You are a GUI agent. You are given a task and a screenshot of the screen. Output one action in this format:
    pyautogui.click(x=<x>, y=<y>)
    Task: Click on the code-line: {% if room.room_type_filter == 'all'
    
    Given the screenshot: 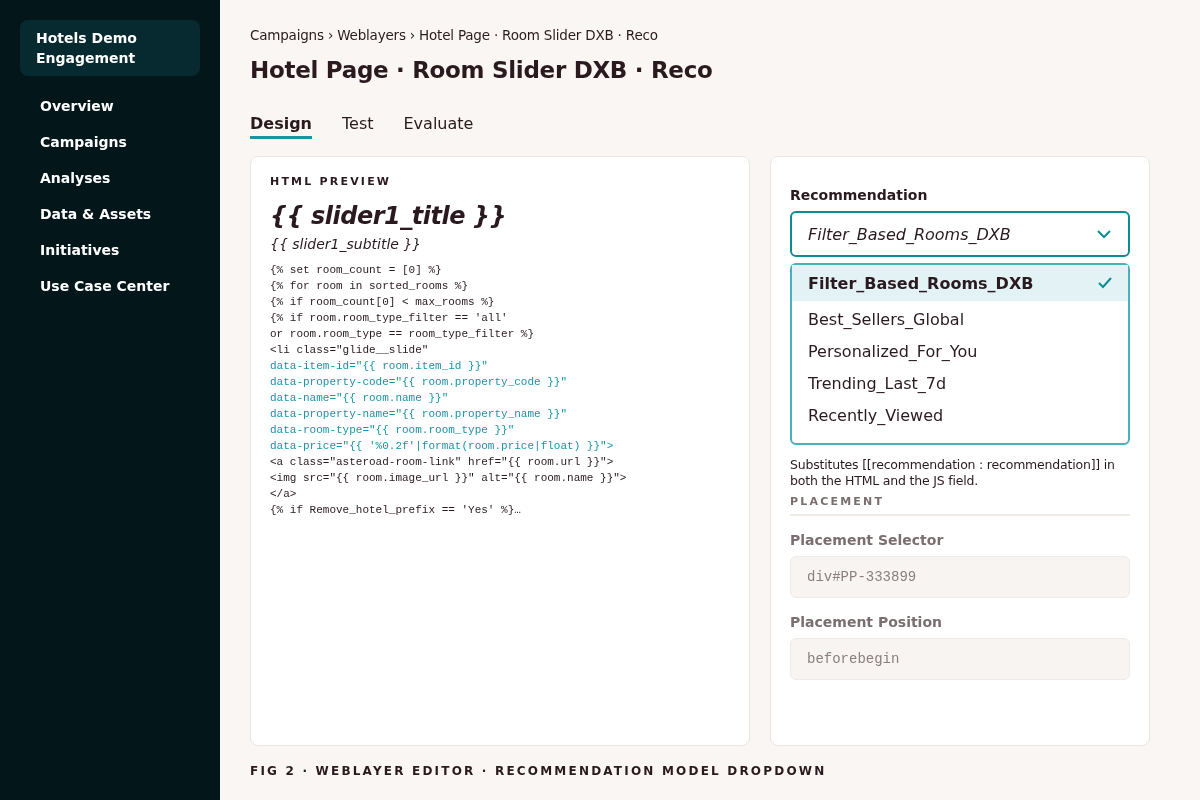 What is the action you would take?
    pyautogui.click(x=389, y=318)
    